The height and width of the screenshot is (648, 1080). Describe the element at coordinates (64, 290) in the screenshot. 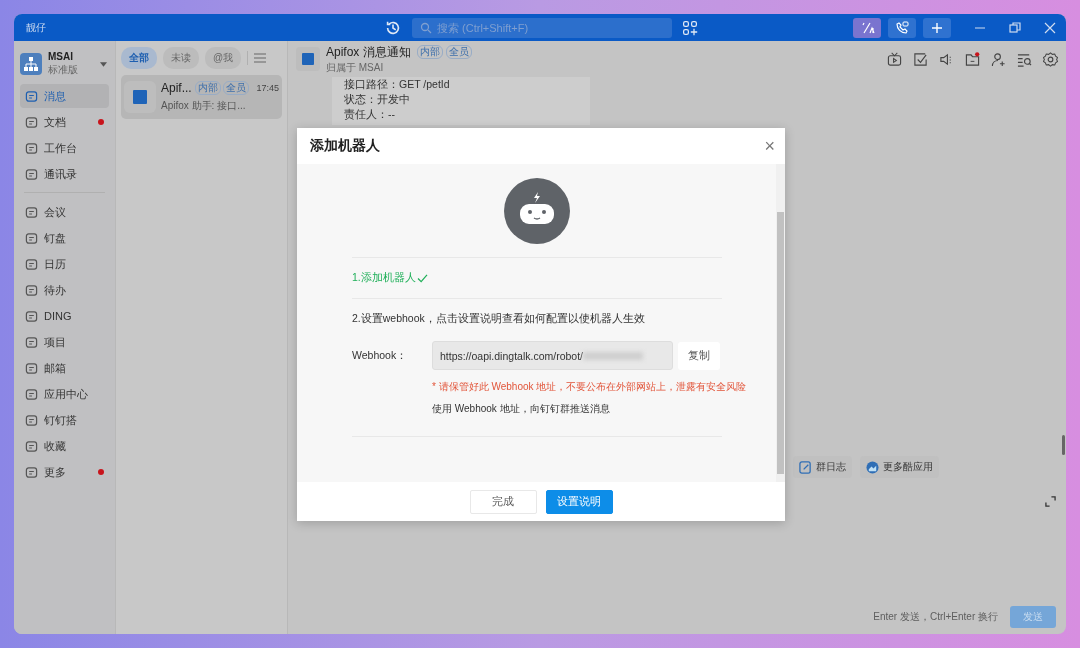

I see `sidebar-item: 待办` at that location.